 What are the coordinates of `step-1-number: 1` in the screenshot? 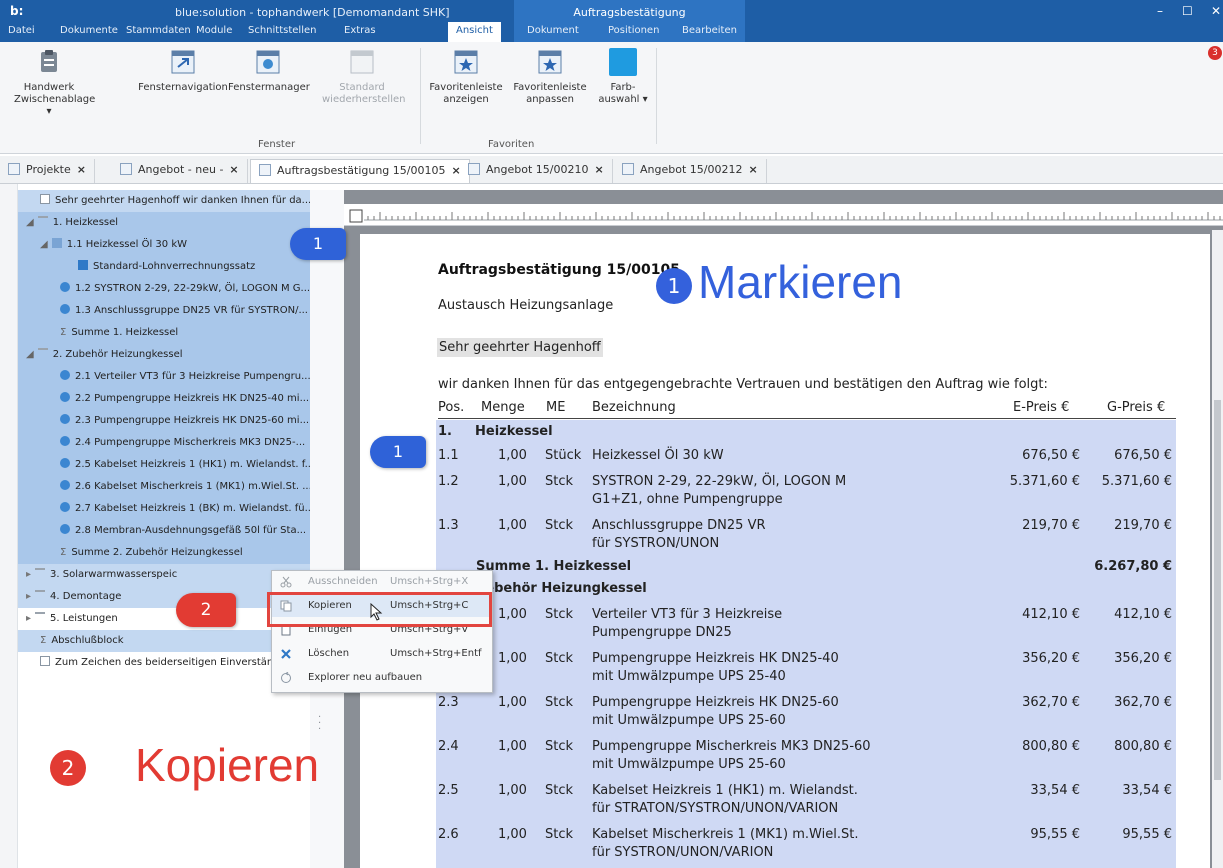 It's located at (674, 286).